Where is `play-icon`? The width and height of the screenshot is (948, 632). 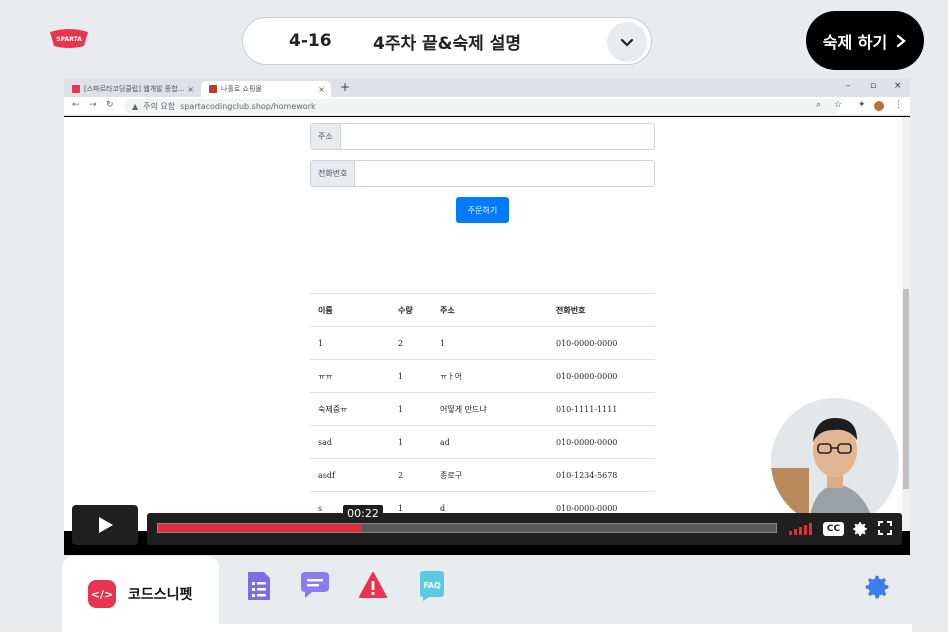 play-icon is located at coordinates (106, 525).